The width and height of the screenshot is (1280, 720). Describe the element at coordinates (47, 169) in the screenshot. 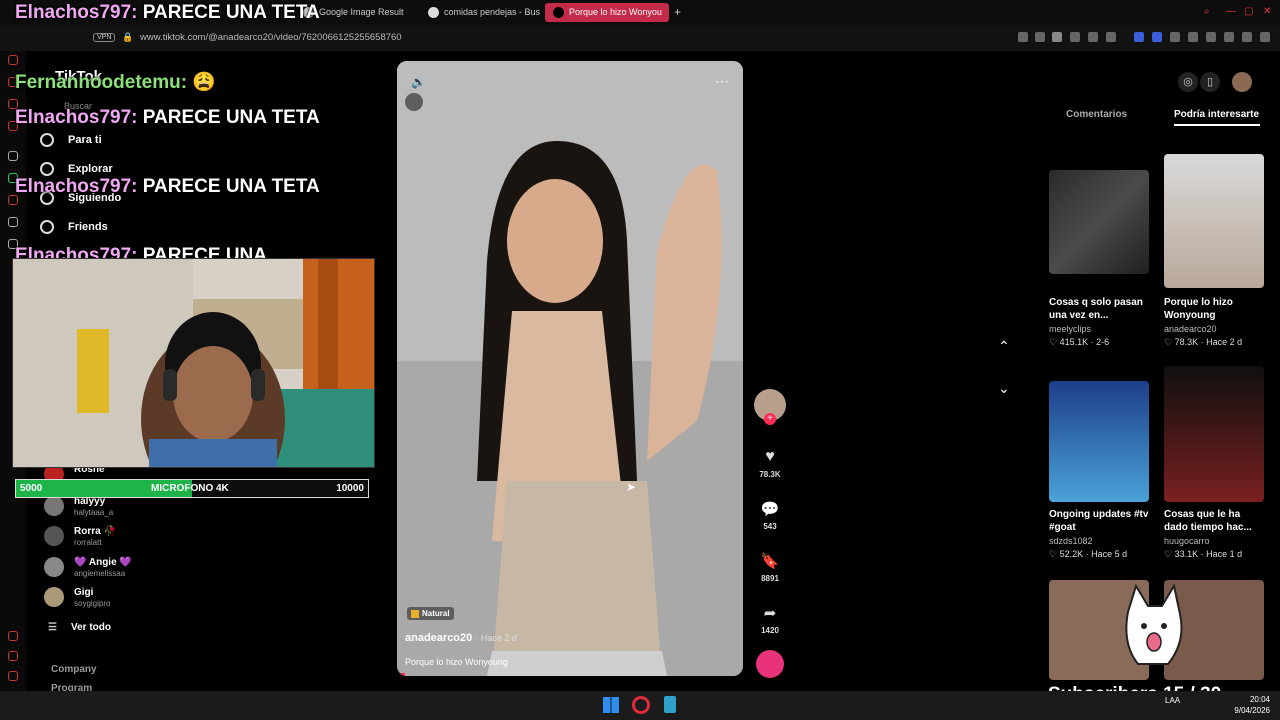

I see `compass-icon` at that location.